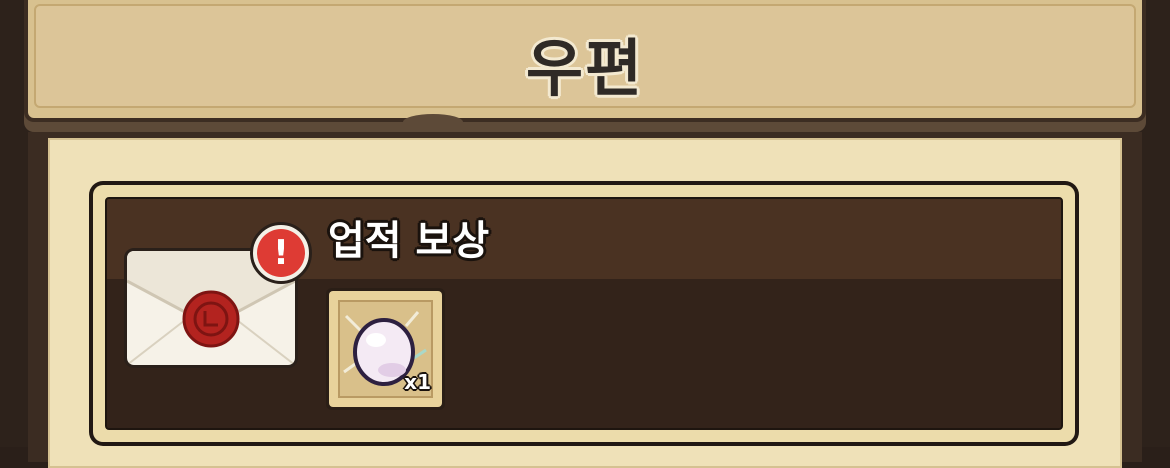 Image resolution: width=1170 pixels, height=468 pixels. Describe the element at coordinates (585, 68) in the screenshot. I see `page-title: 우편` at that location.